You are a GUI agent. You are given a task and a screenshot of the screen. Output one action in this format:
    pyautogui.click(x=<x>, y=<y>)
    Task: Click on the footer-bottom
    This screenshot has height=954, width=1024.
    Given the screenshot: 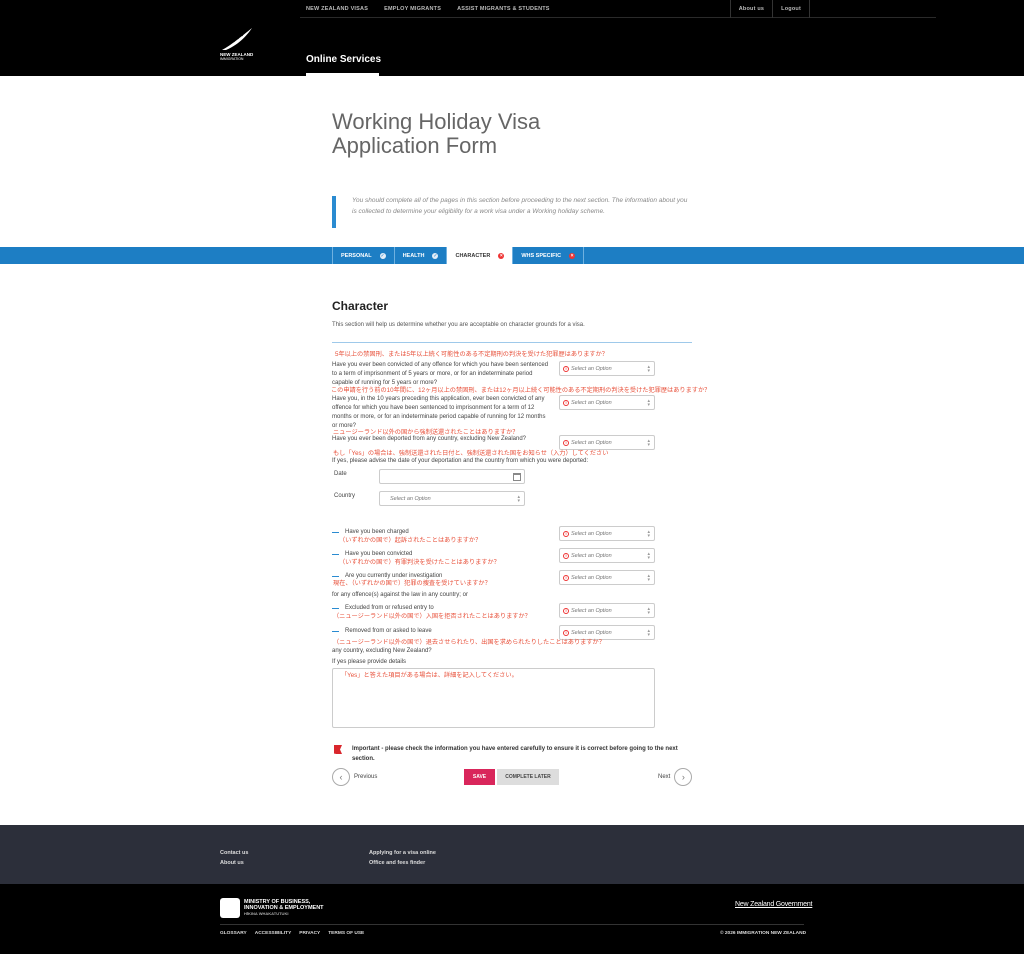 What is the action you would take?
    pyautogui.click(x=512, y=919)
    